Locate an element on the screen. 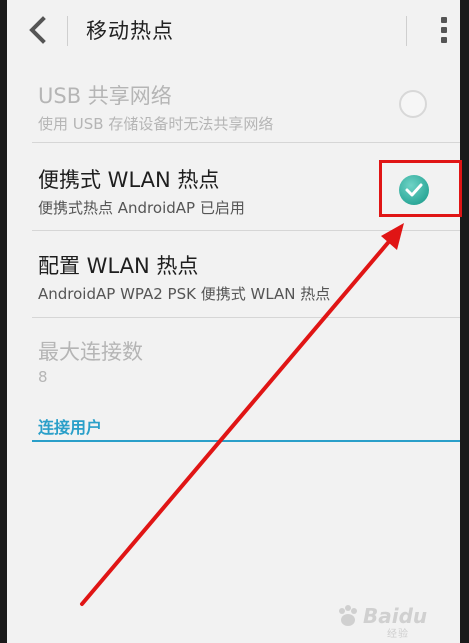  watermark-subtext: 经验 is located at coordinates (398, 634).